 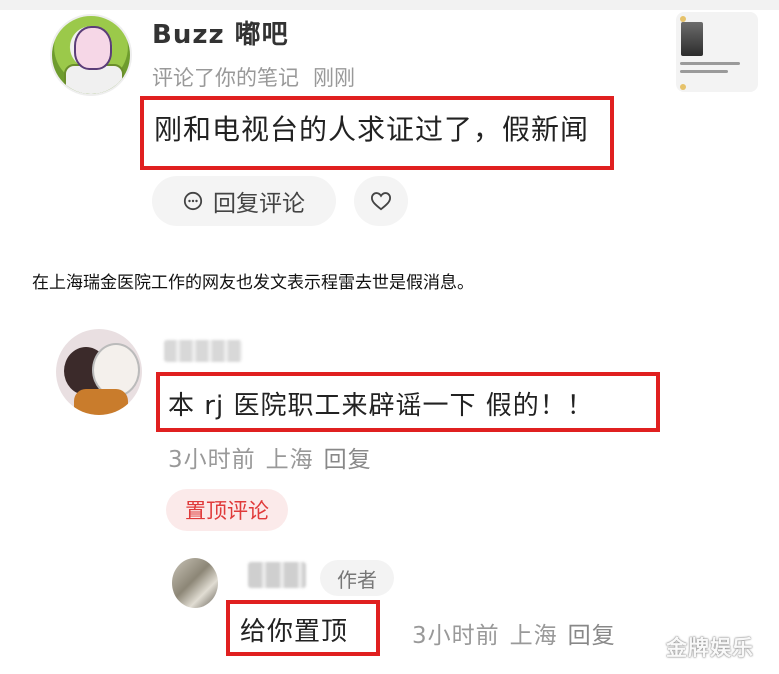 What do you see at coordinates (220, 32) in the screenshot?
I see `notification-username: Buzz 嘟吧` at bounding box center [220, 32].